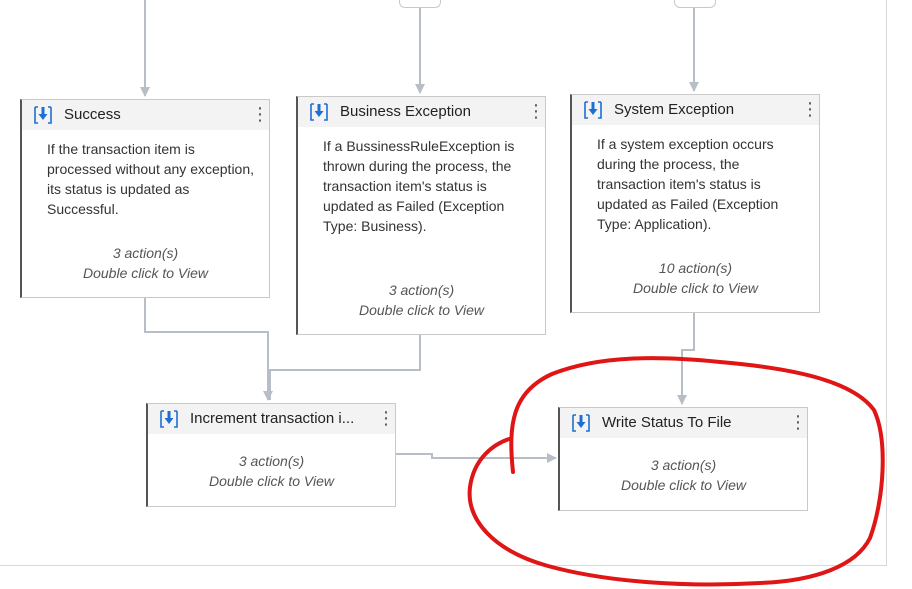 This screenshot has height=589, width=912. What do you see at coordinates (92, 114) in the screenshot?
I see `state-title: Success` at bounding box center [92, 114].